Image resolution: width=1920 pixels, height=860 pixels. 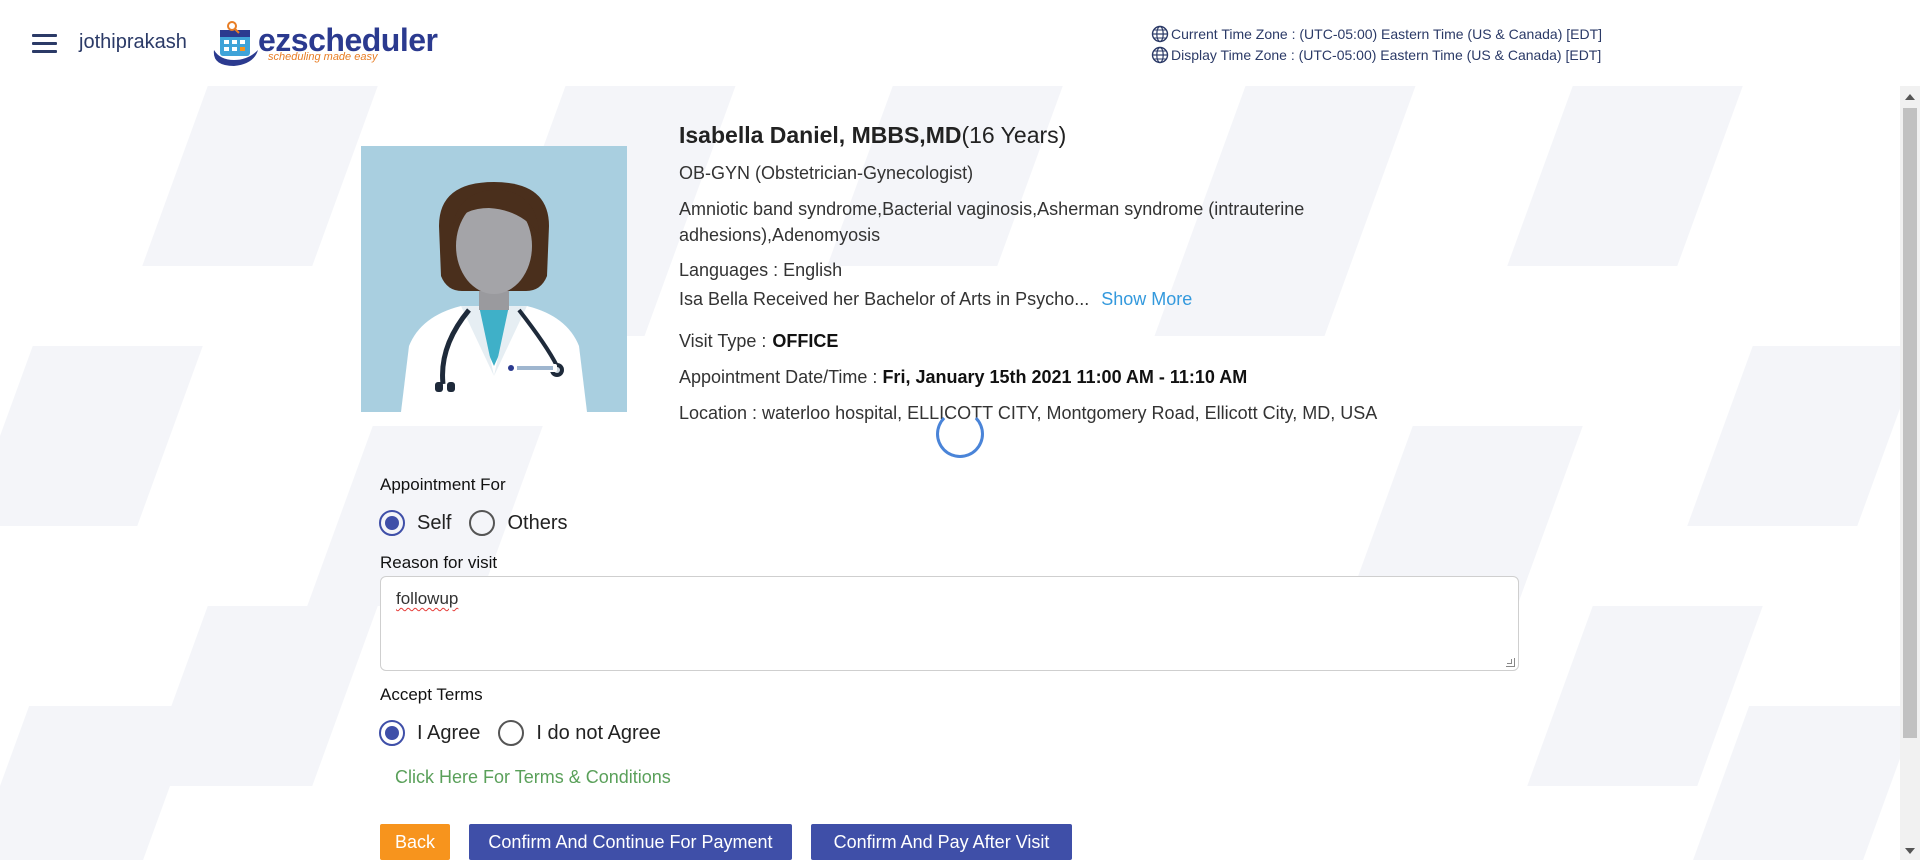 I want to click on doctor-name: Isabella Daniel, MBBS,MD, so click(x=820, y=135).